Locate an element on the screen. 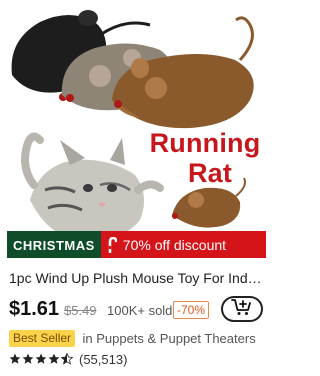 Image resolution: width=320 pixels, height=376 pixels. original-price: $5.49 is located at coordinates (80, 310).